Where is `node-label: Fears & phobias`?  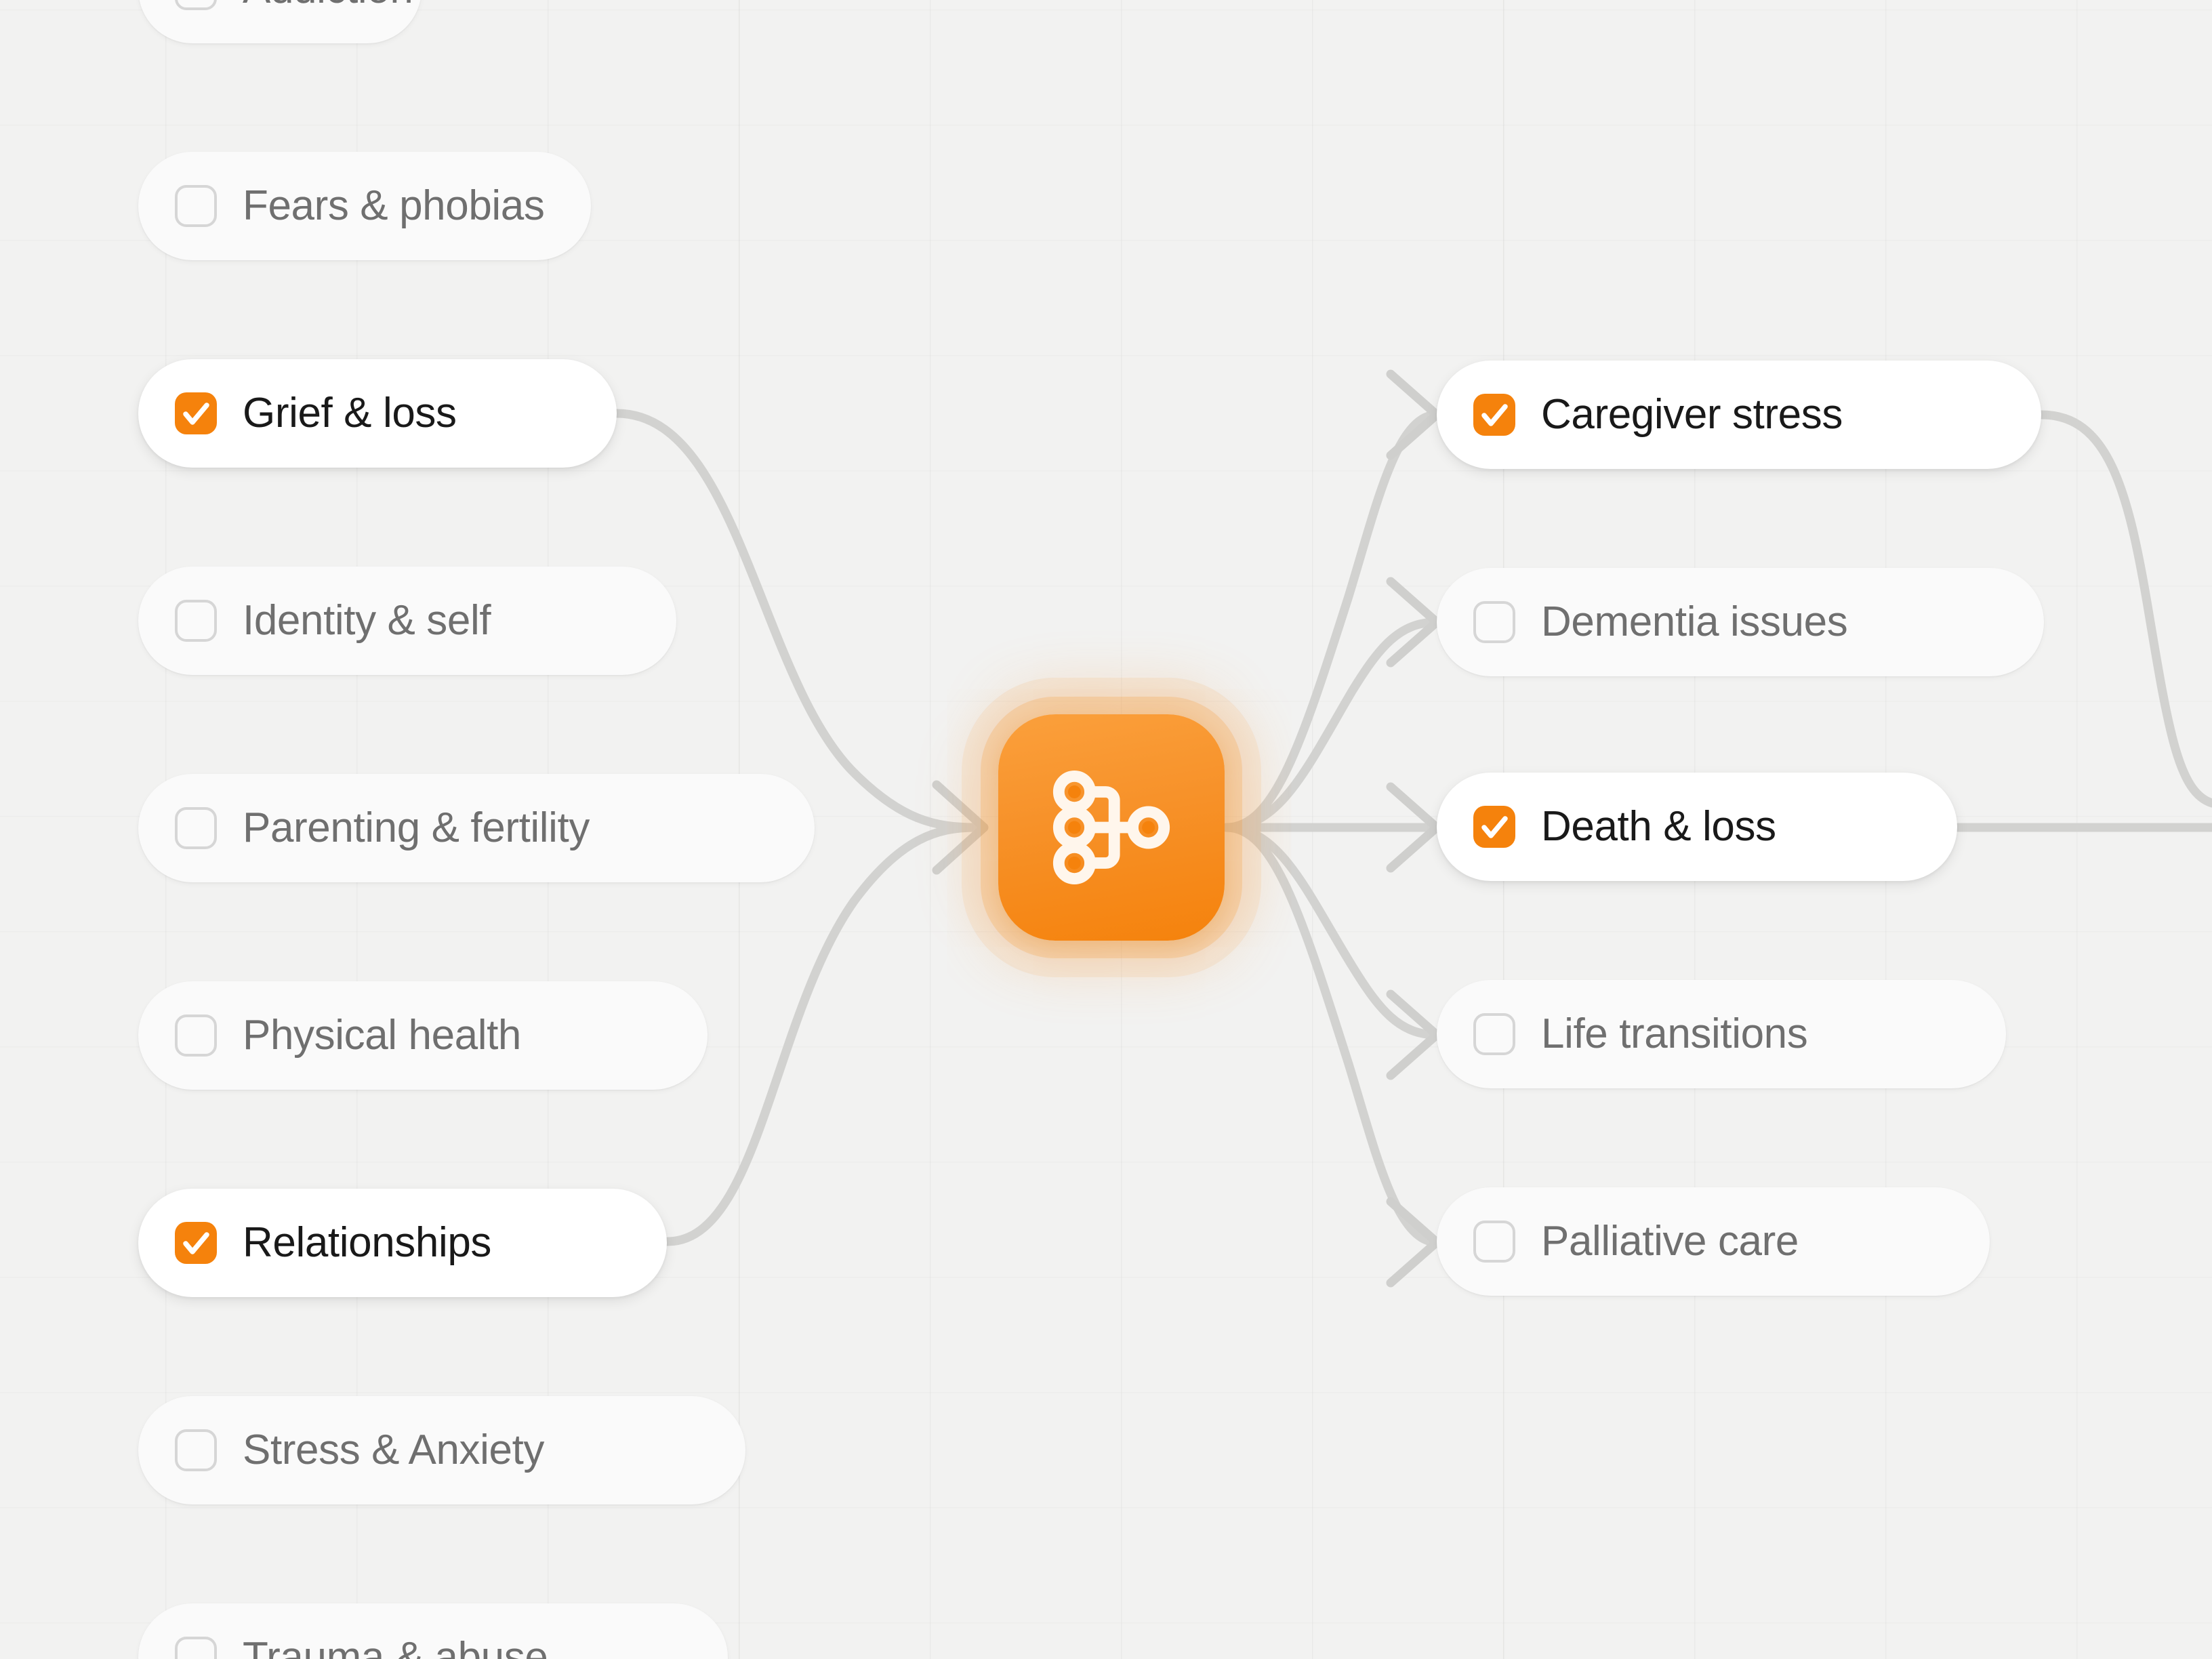 node-label: Fears & phobias is located at coordinates (394, 205).